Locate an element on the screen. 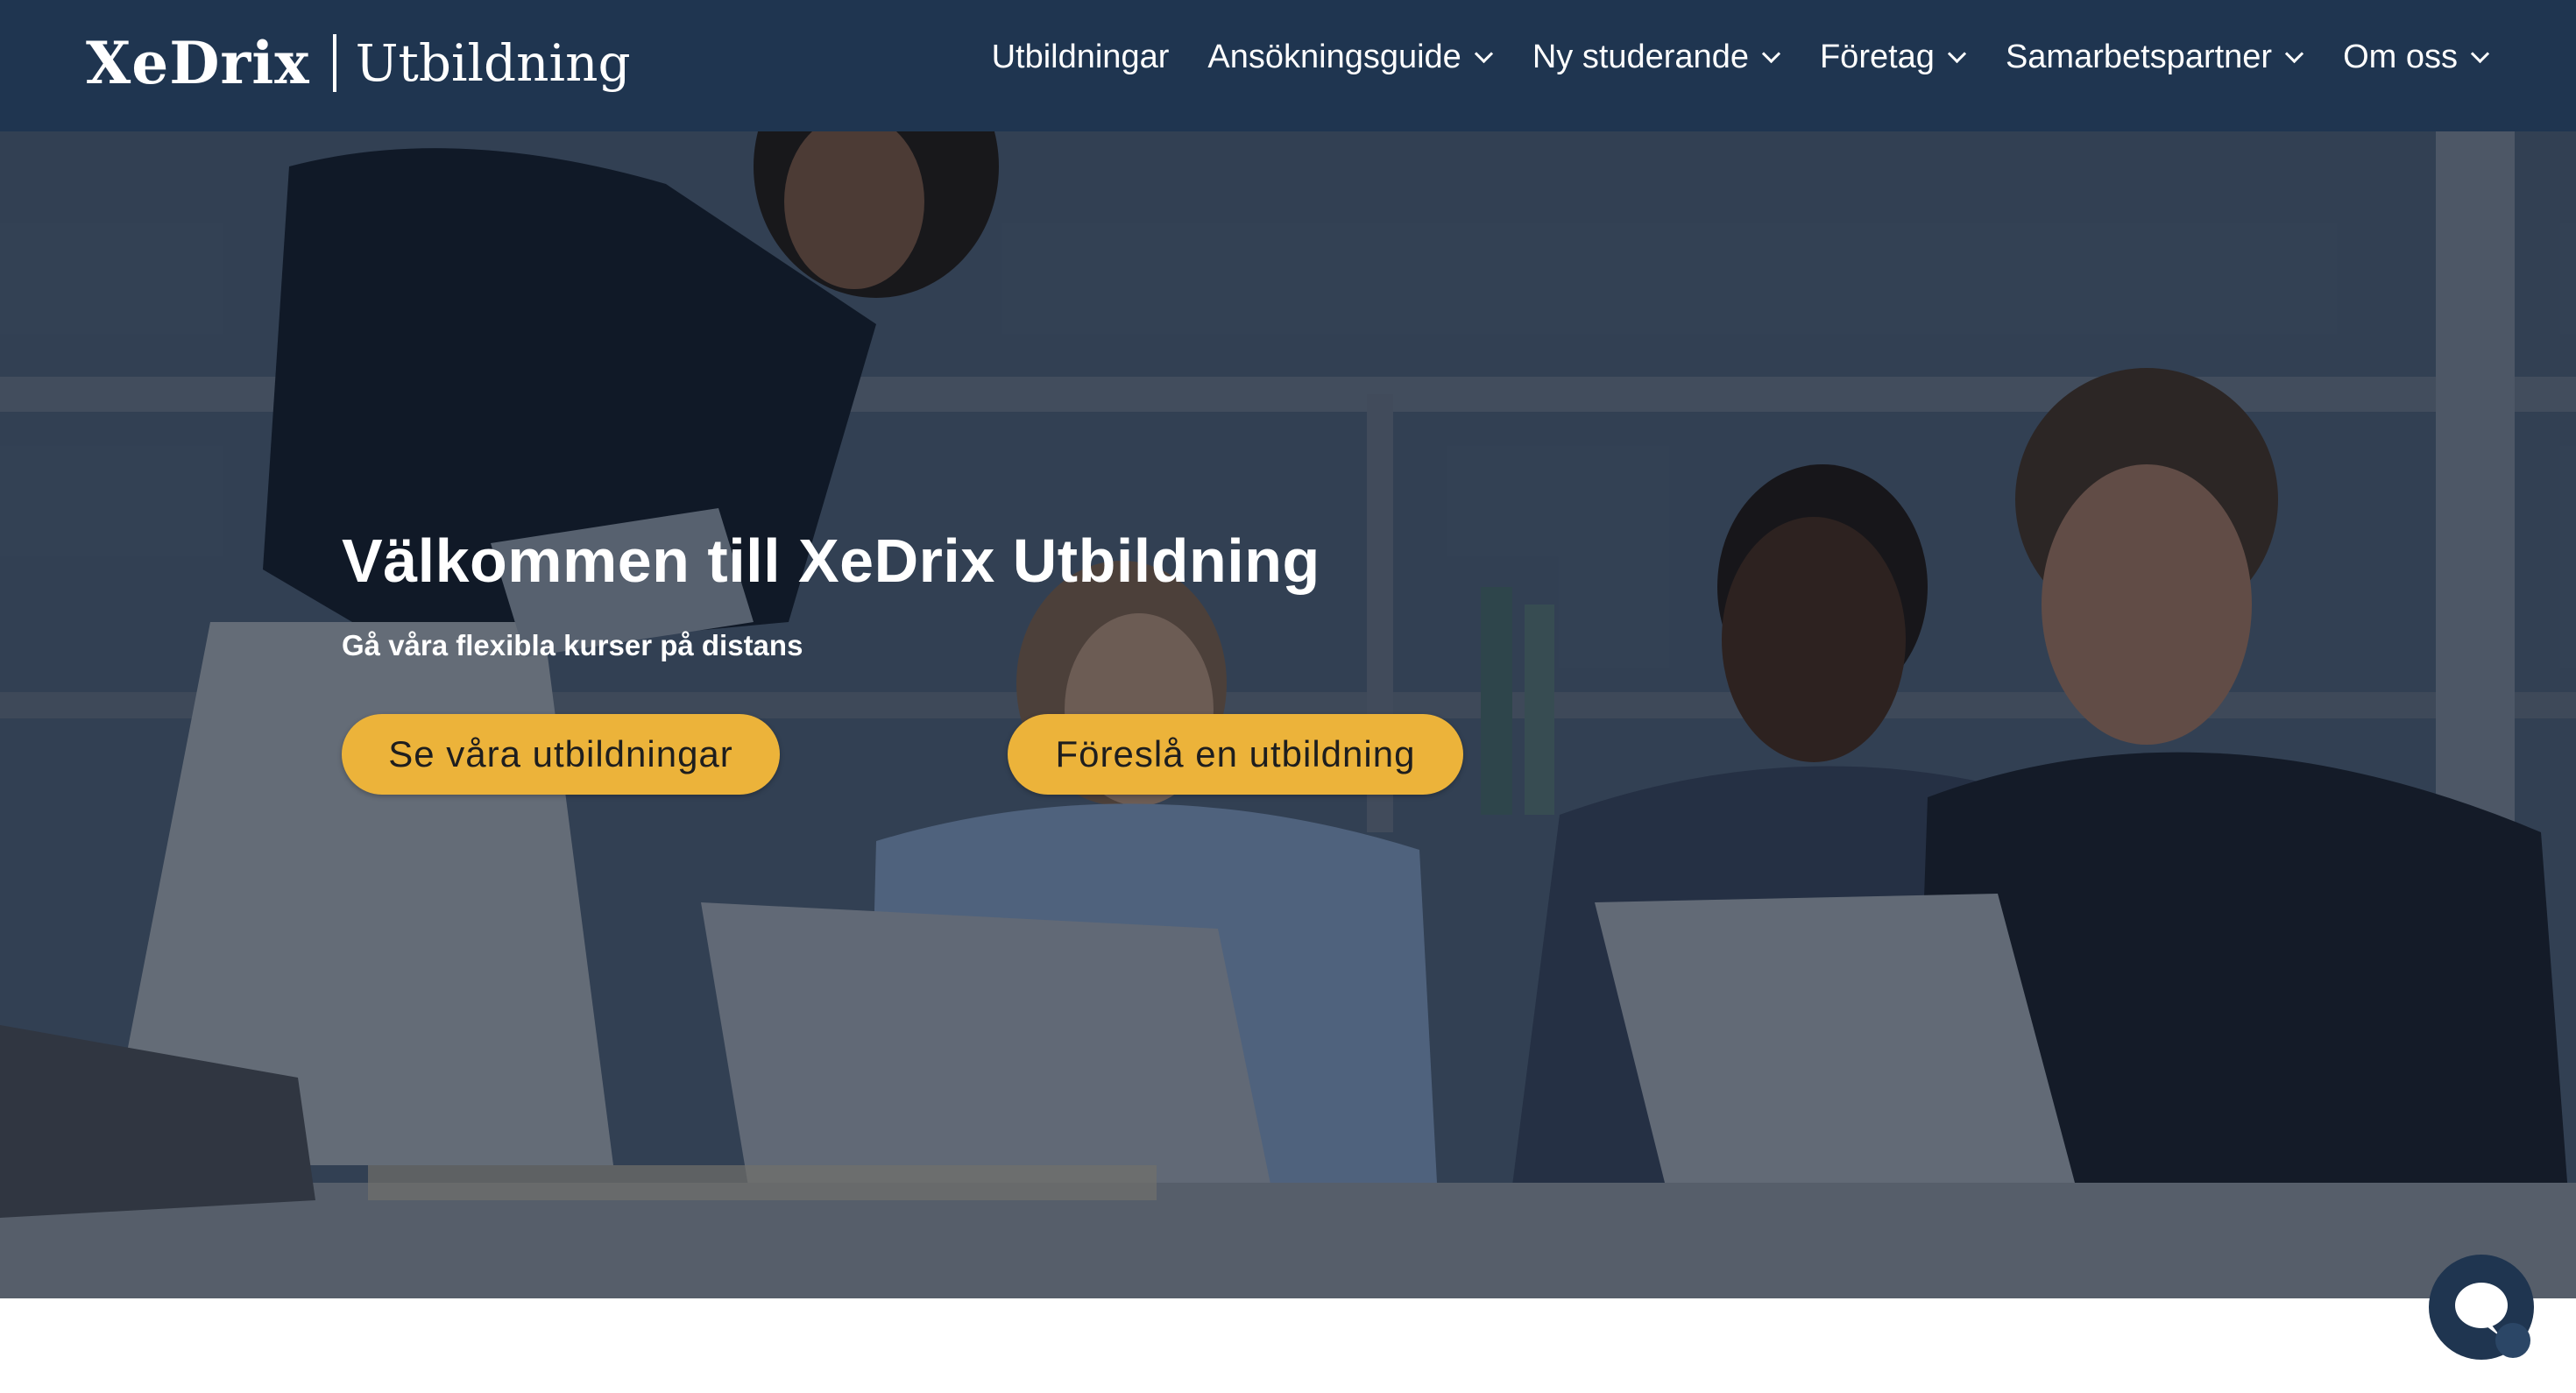 This screenshot has height=1393, width=2576. brand-subtitle: Utbildning is located at coordinates (493, 63).